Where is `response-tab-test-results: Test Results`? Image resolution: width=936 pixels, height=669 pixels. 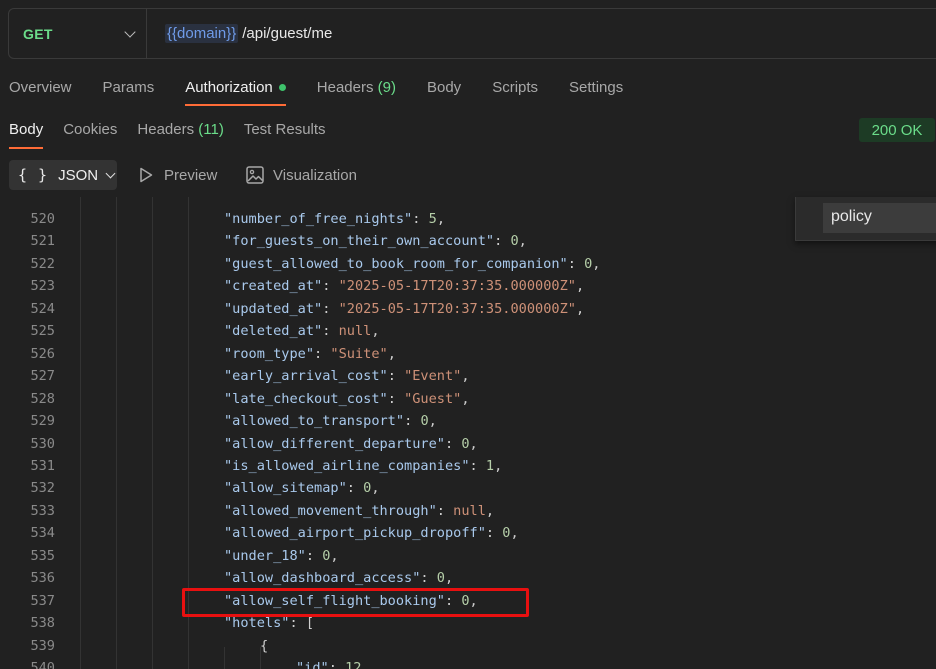
response-tab-test-results: Test Results is located at coordinates (285, 131).